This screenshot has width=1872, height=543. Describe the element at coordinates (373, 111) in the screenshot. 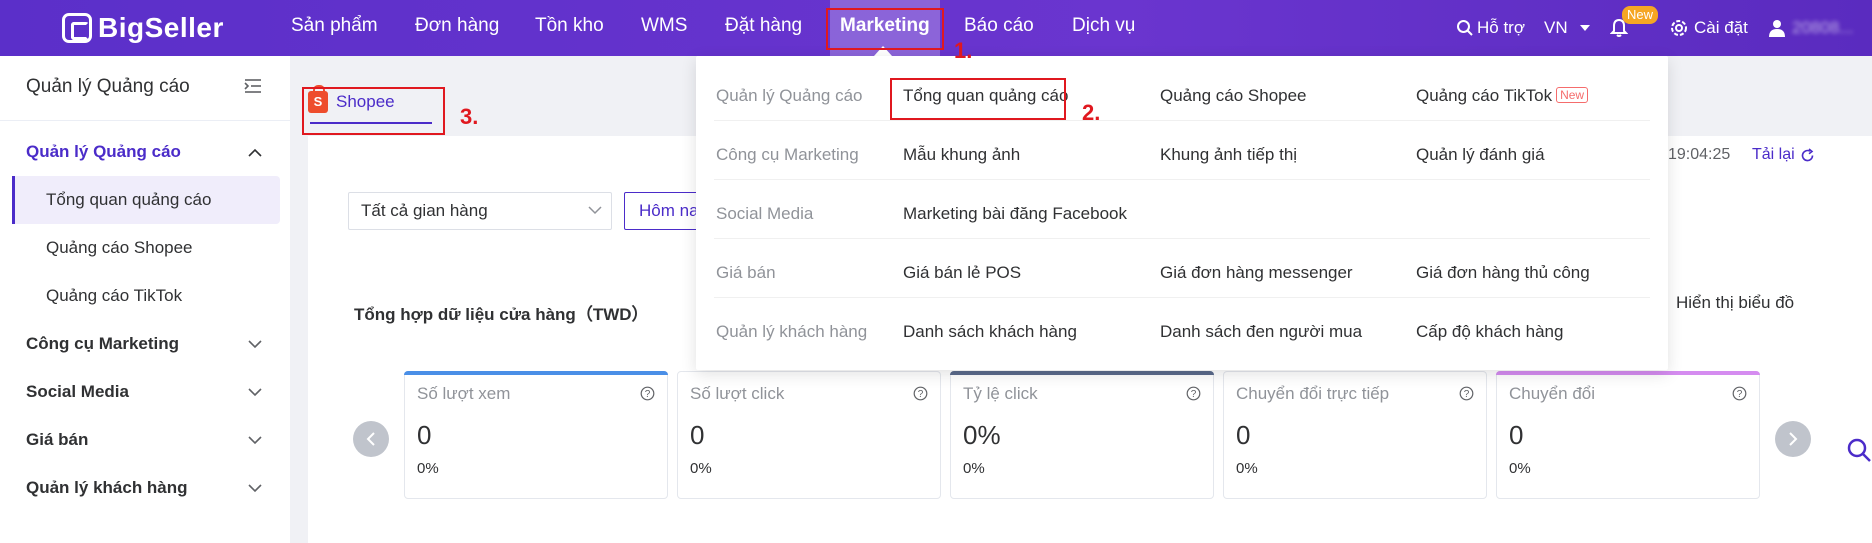

I see `annotation-box-shopee-tab` at that location.